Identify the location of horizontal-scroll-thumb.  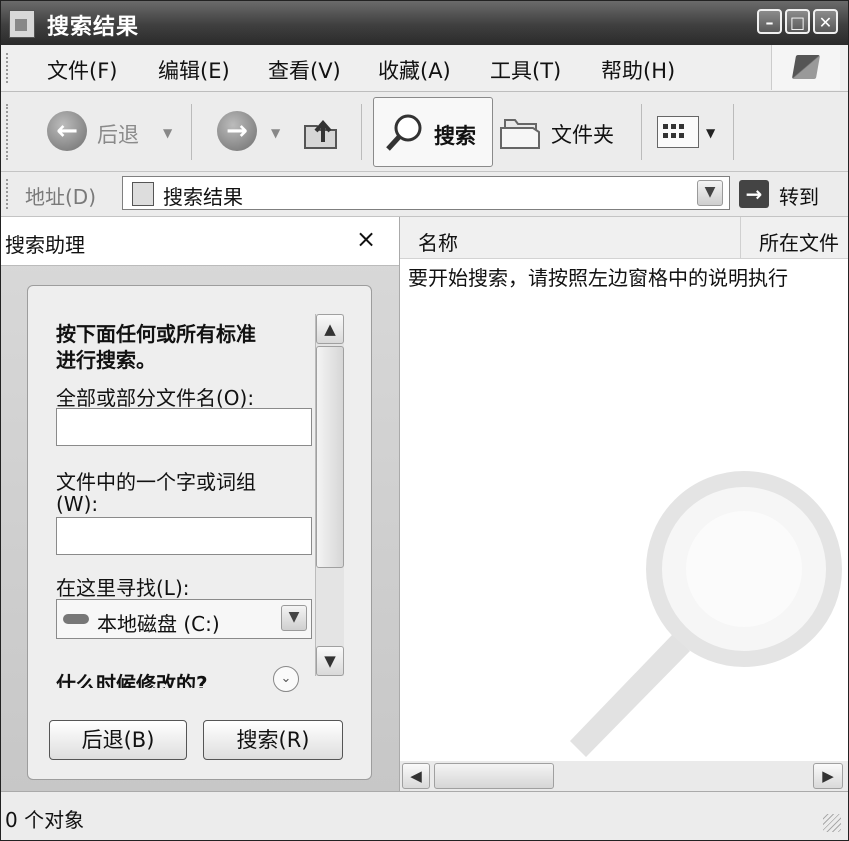
(494, 776).